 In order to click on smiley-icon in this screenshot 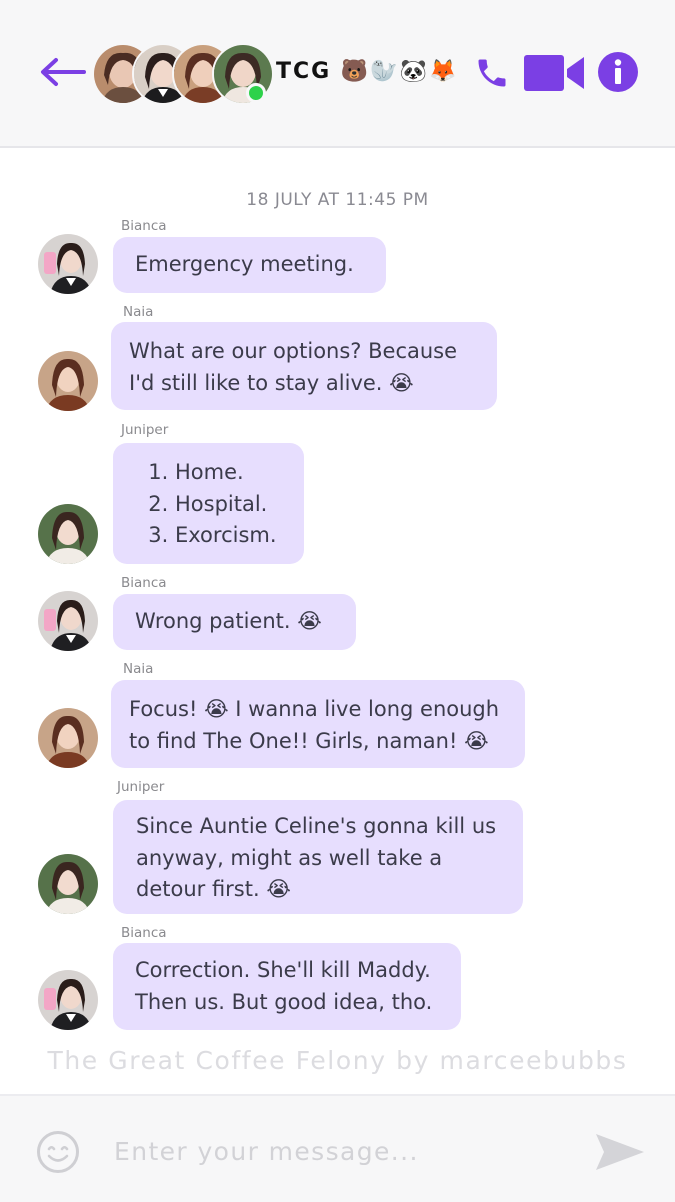, I will do `click(58, 1152)`.